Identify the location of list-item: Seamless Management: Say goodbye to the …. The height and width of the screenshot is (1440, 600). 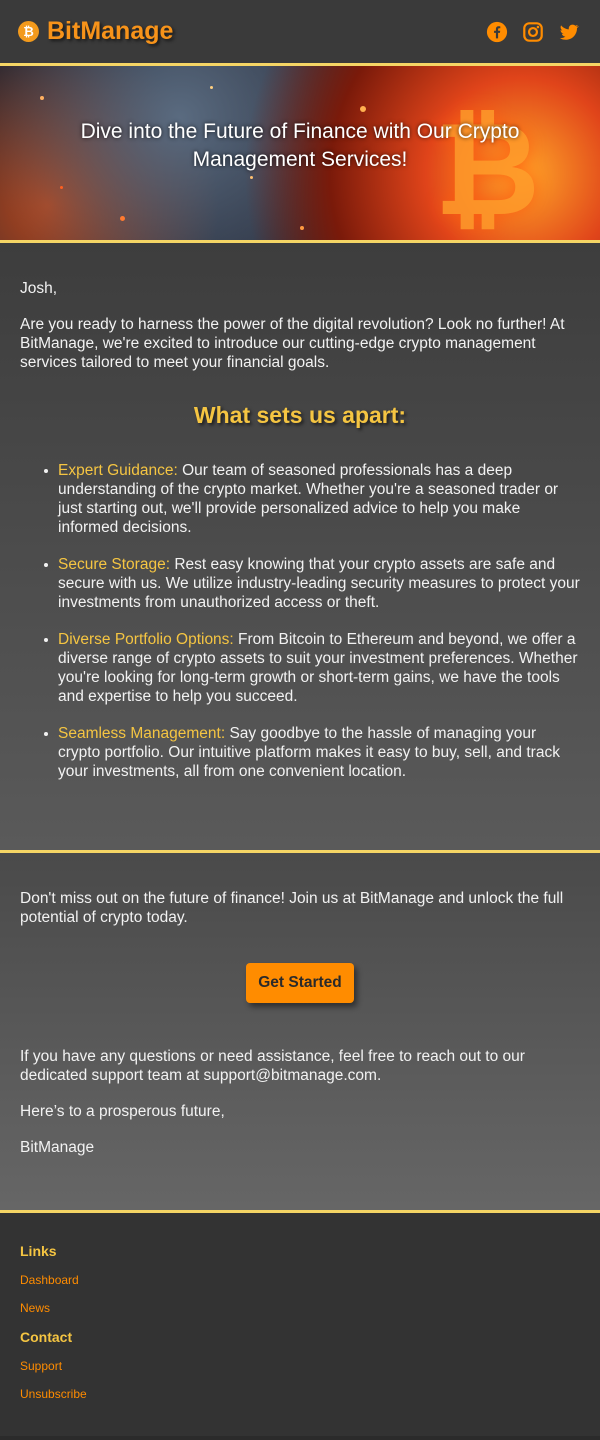
(312, 752).